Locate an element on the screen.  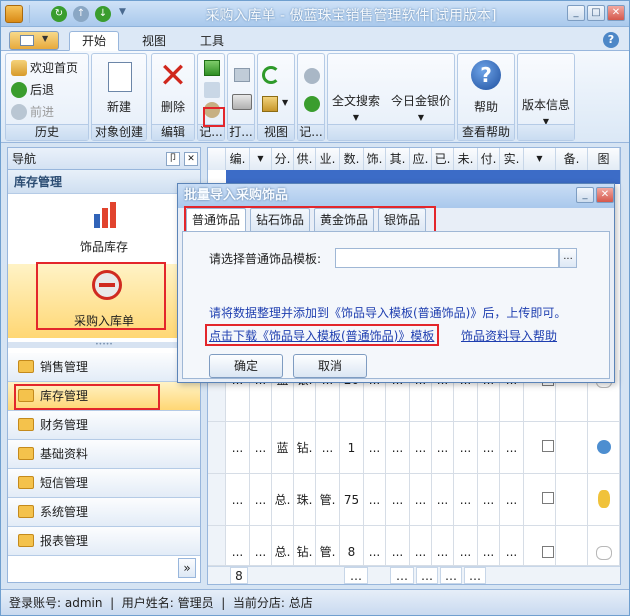
full-text-search-button: 全文搜索 ▼ is located at coordinates (356, 107).